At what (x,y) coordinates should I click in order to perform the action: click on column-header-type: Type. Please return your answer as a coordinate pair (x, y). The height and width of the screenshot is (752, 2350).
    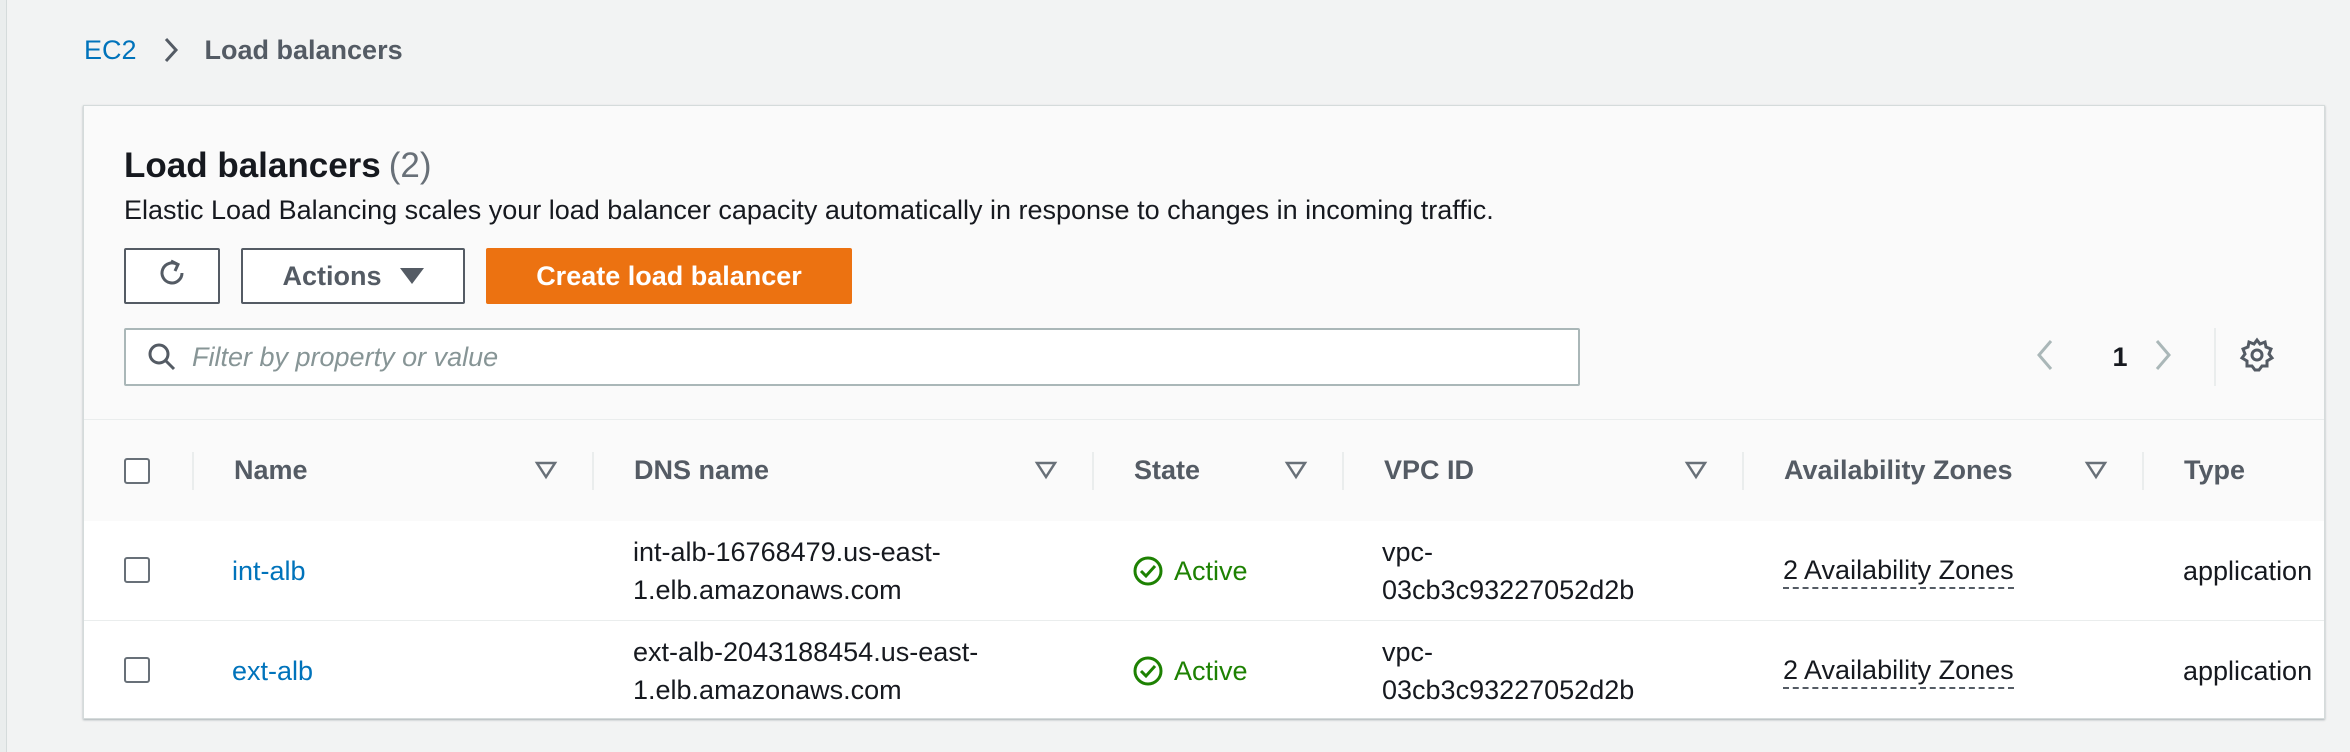
    Looking at the image, I should click on (2214, 470).